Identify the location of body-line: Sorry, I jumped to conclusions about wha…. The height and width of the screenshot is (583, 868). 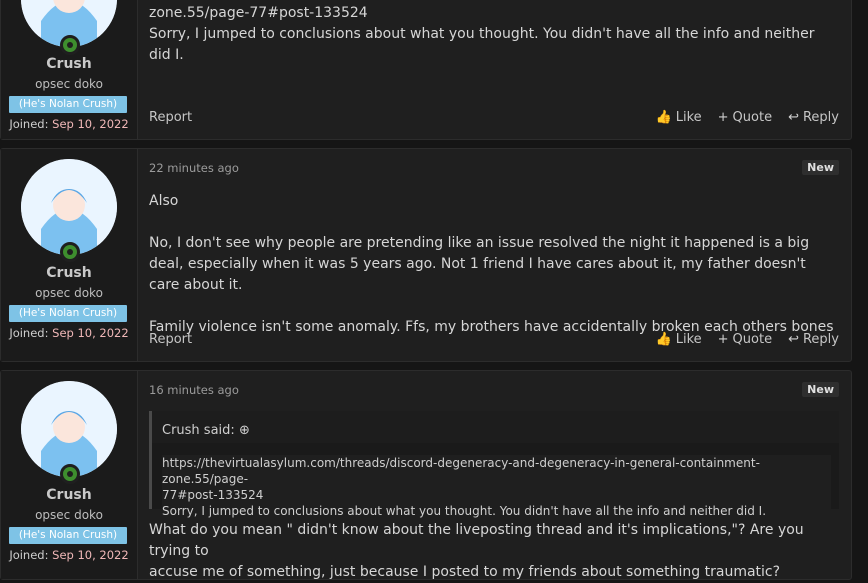
(482, 44).